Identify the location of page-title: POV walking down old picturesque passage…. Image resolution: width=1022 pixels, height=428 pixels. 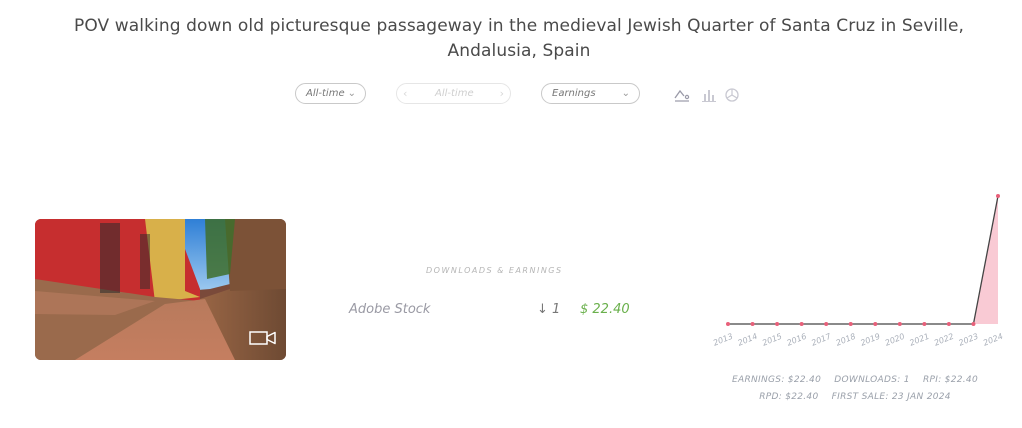
(519, 38).